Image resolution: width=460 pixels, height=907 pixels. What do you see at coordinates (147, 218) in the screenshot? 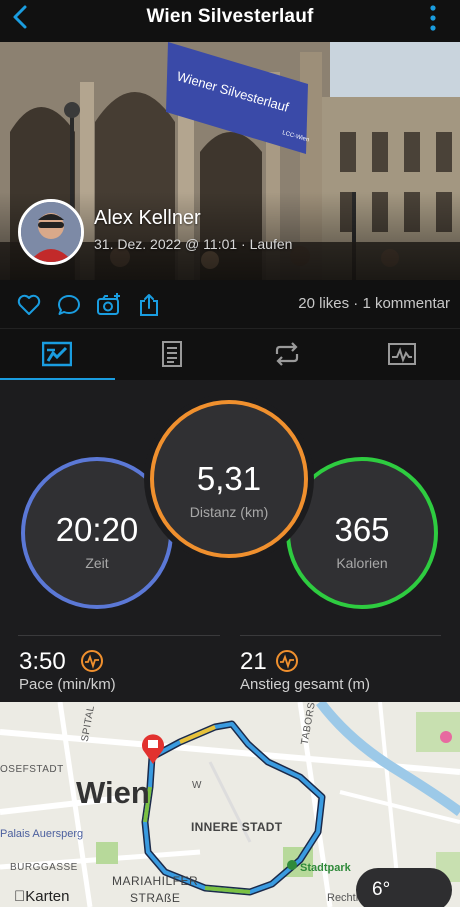
I see `user-name: Alex Kellner` at bounding box center [147, 218].